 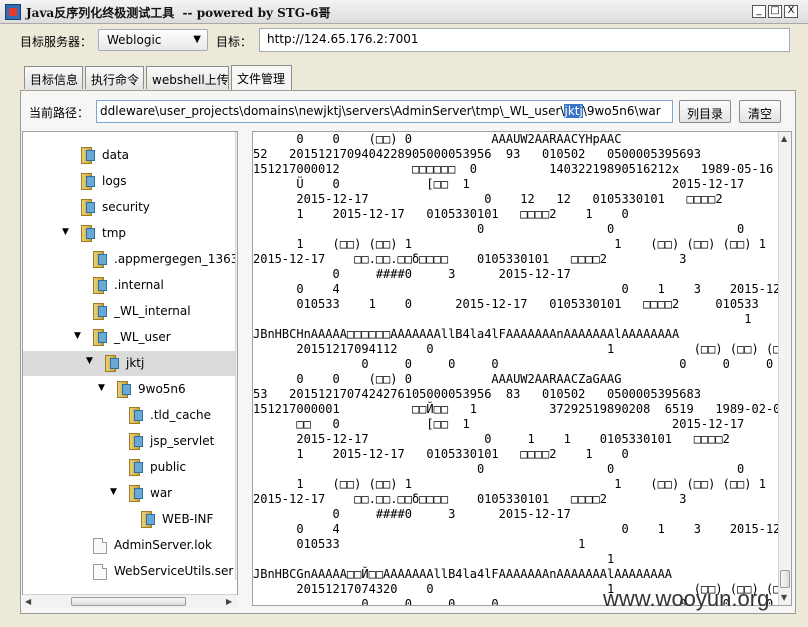 I want to click on tab-exec-command: 执行命令, so click(x=114, y=77).